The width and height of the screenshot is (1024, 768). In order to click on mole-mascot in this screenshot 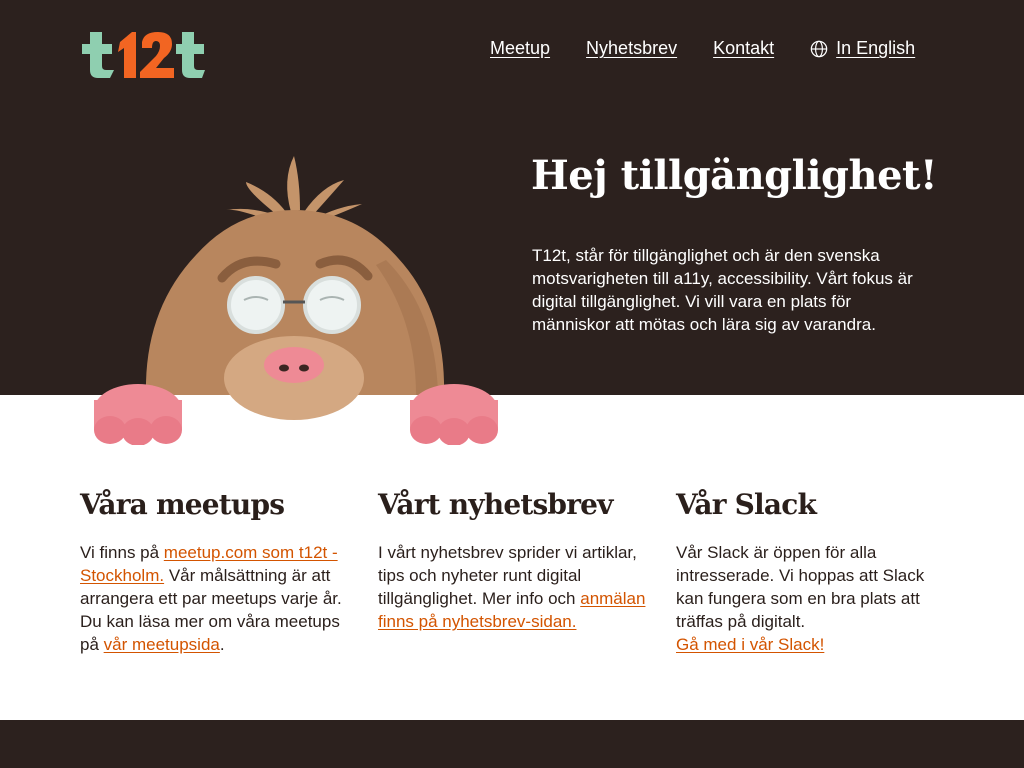, I will do `click(296, 300)`.